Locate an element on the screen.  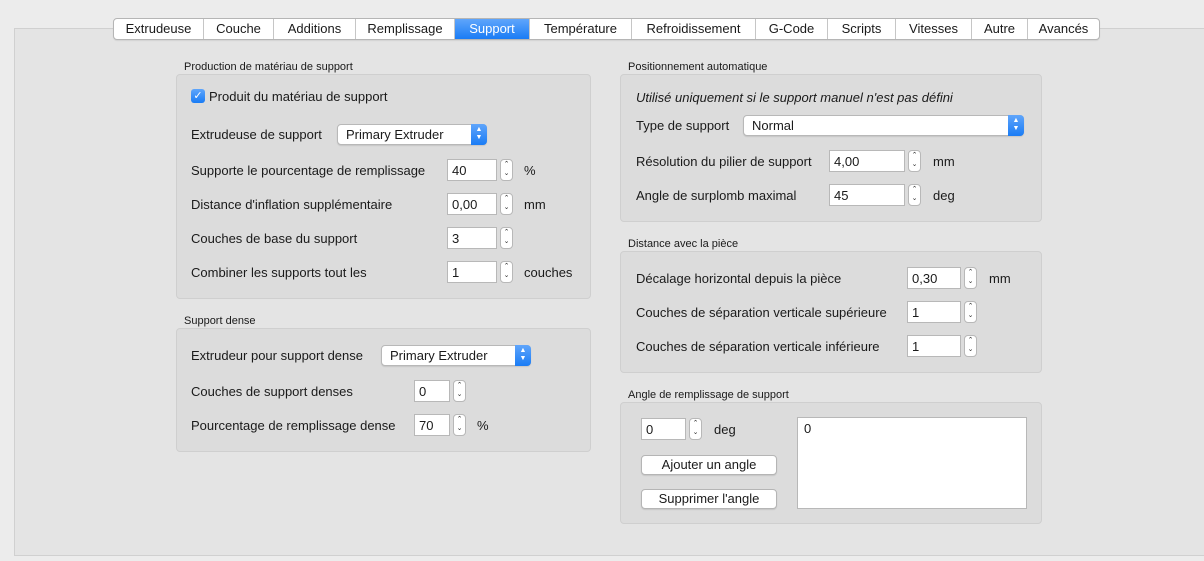
overhang-unit: deg is located at coordinates (944, 195).